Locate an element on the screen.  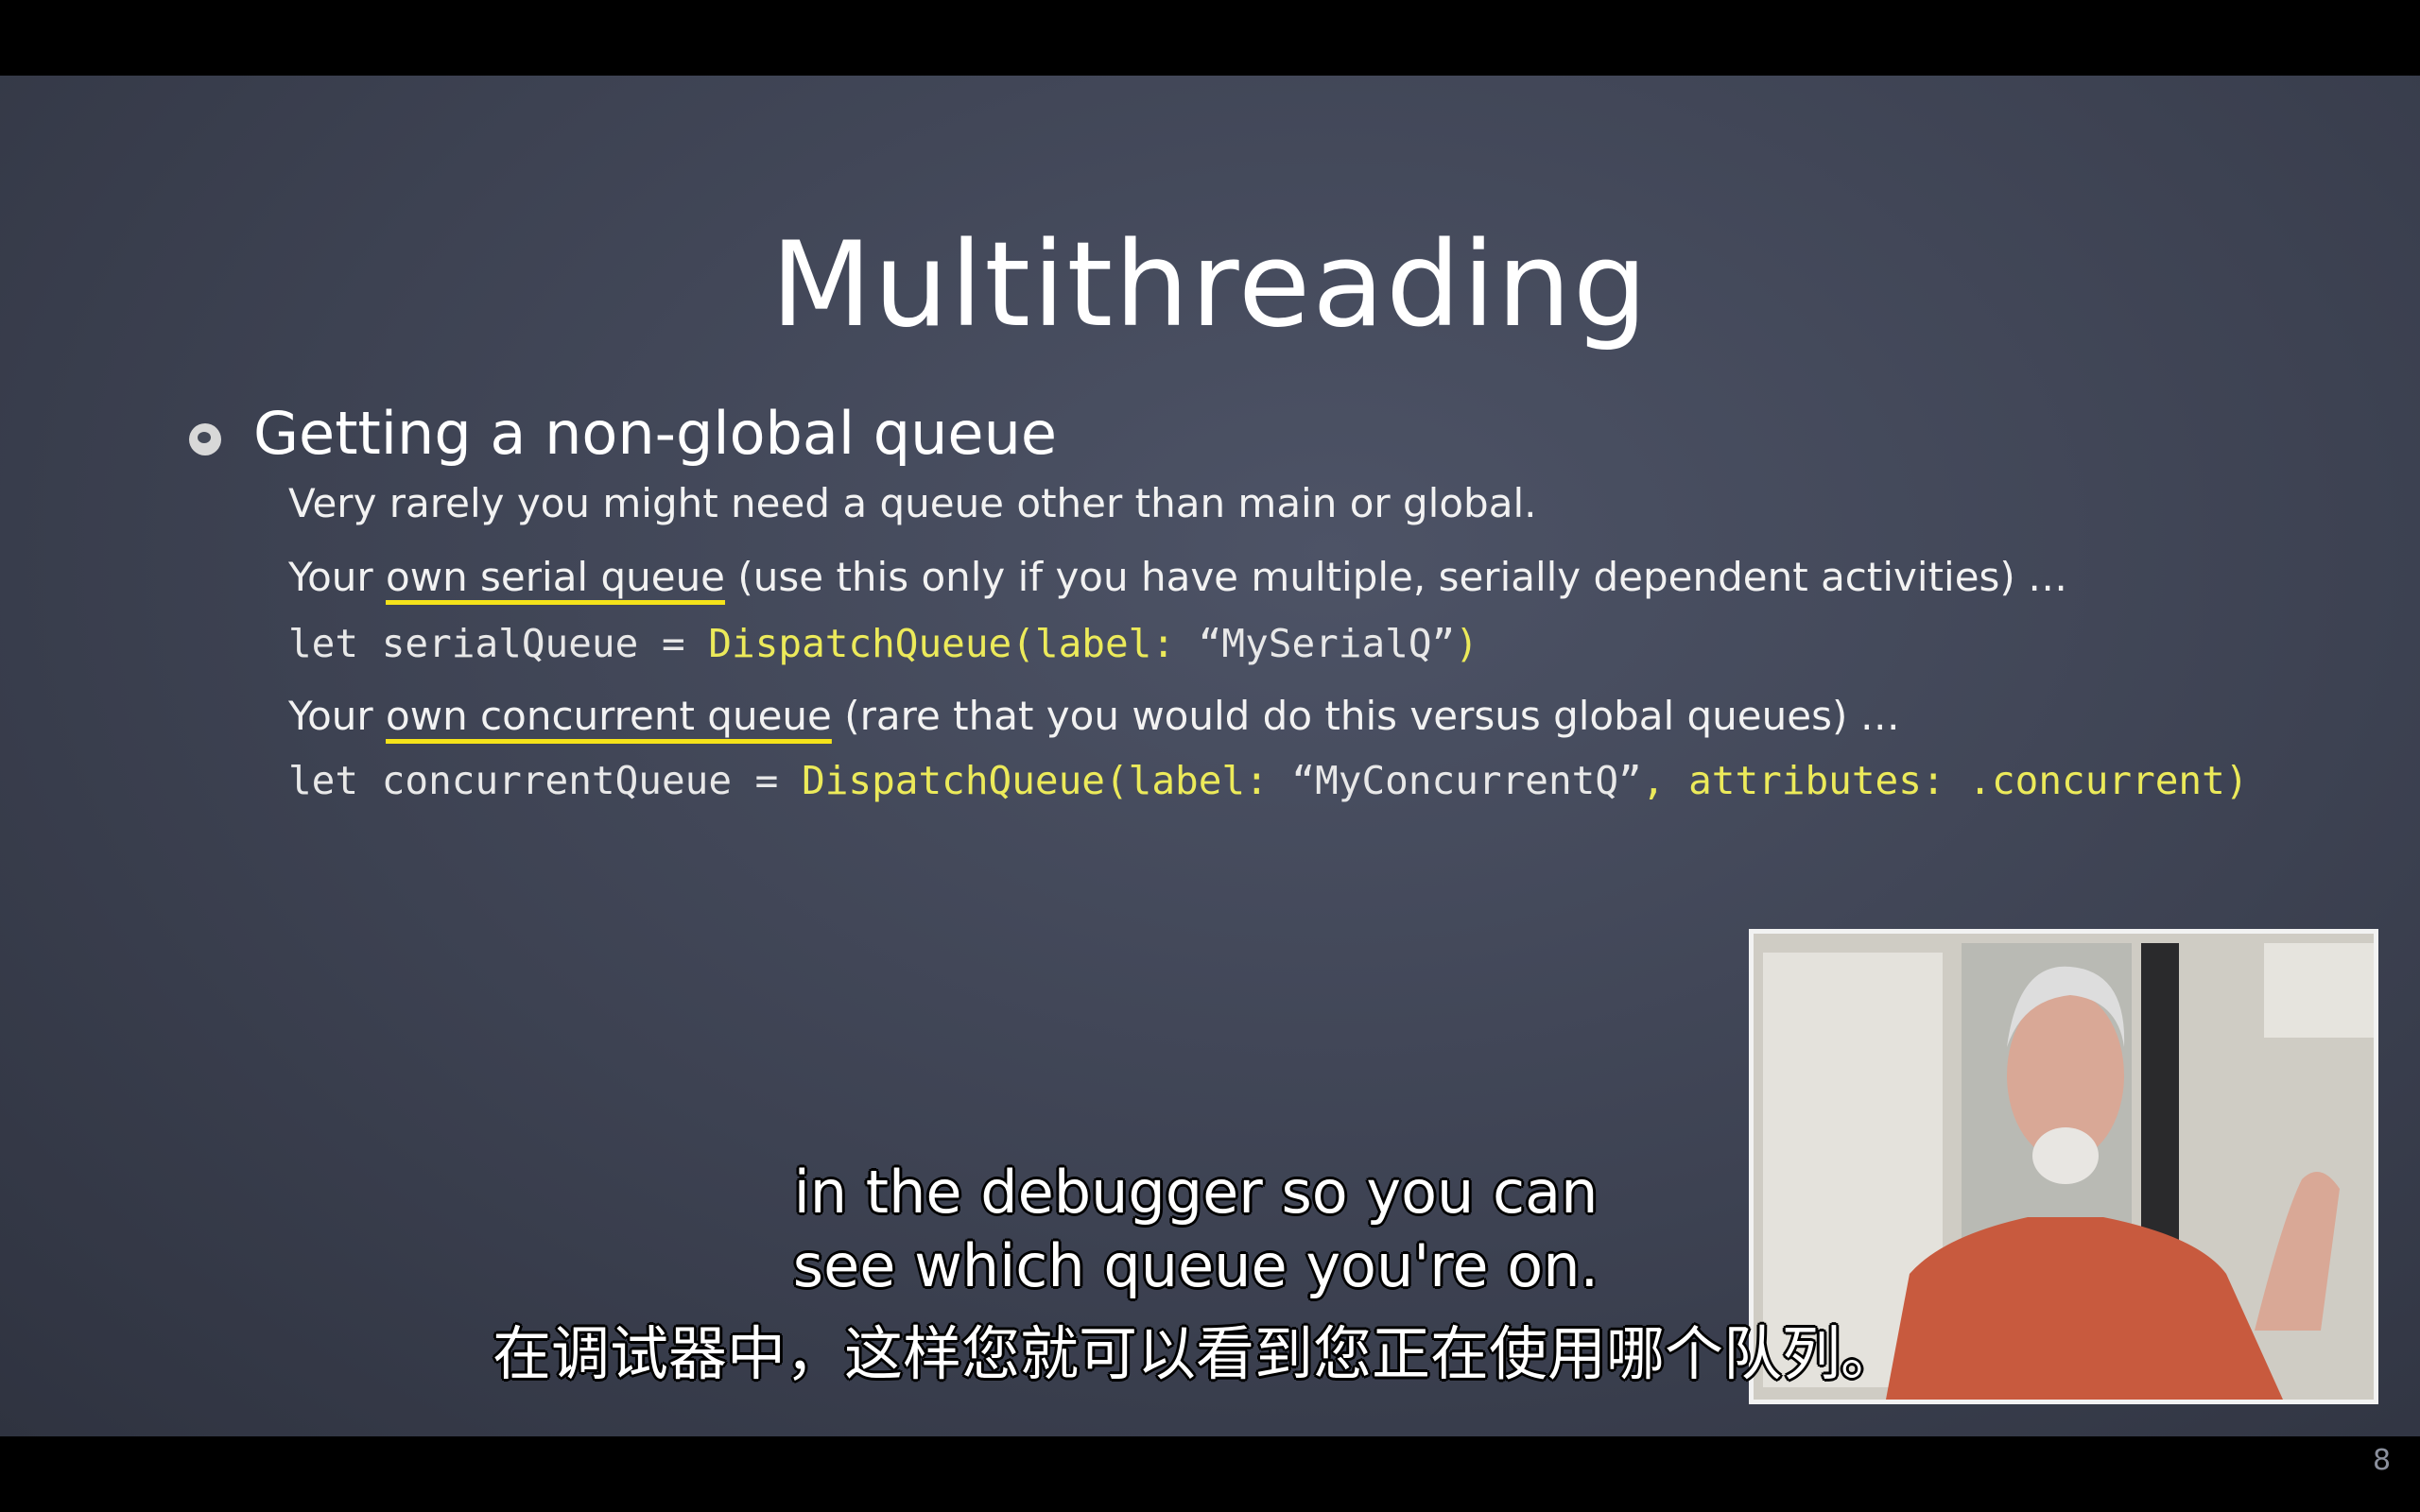
code-end: ) is located at coordinates (1466, 643).